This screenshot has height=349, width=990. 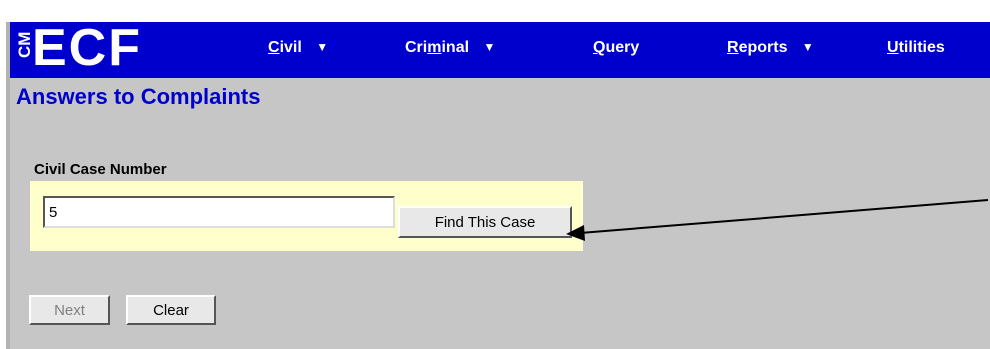 I want to click on next-button: Next, so click(x=69, y=310).